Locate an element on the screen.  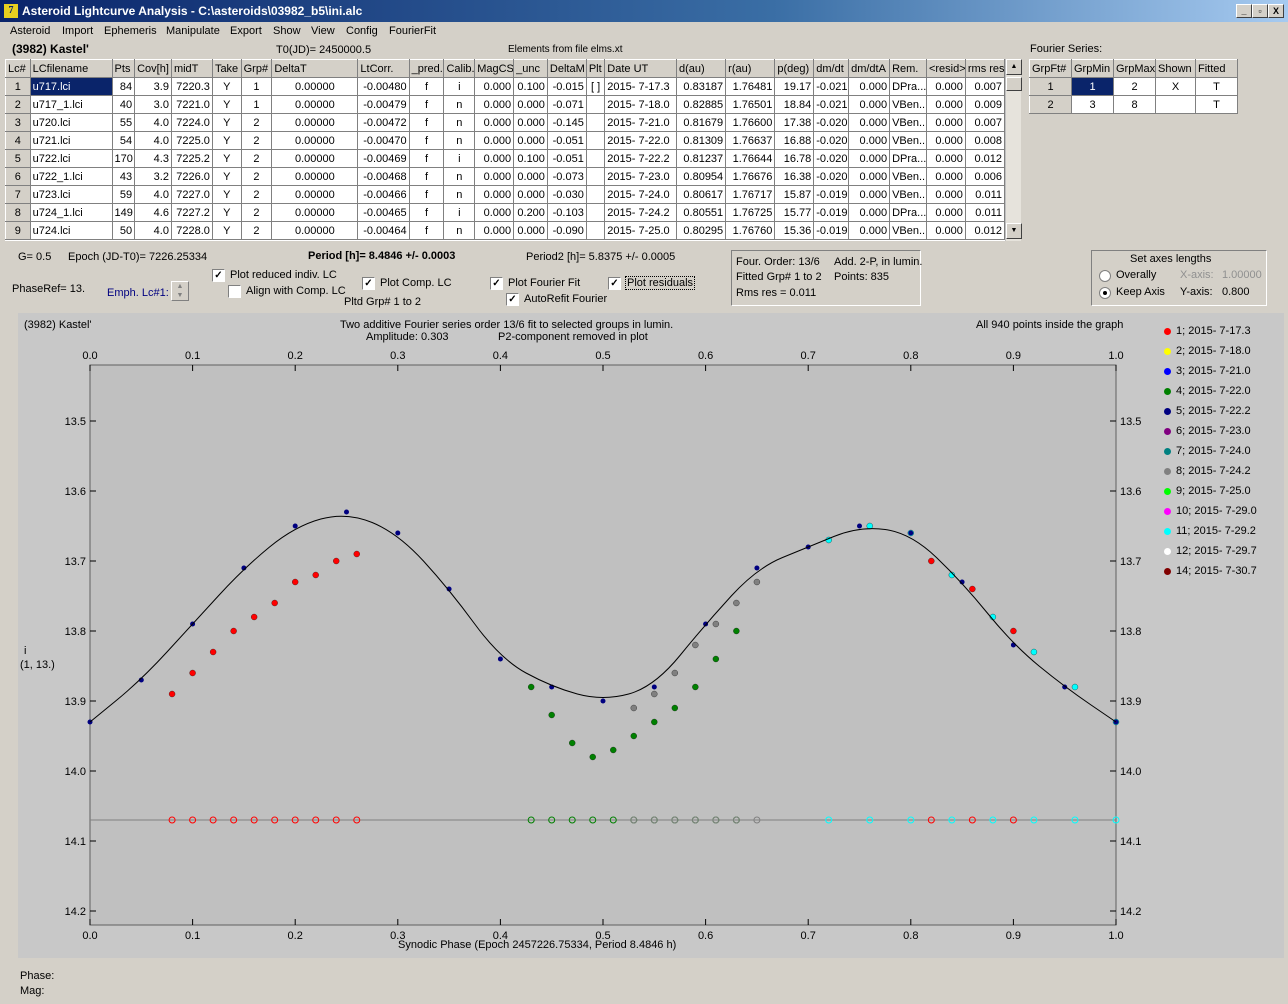
table-cell: 0.100 is located at coordinates (530, 158).